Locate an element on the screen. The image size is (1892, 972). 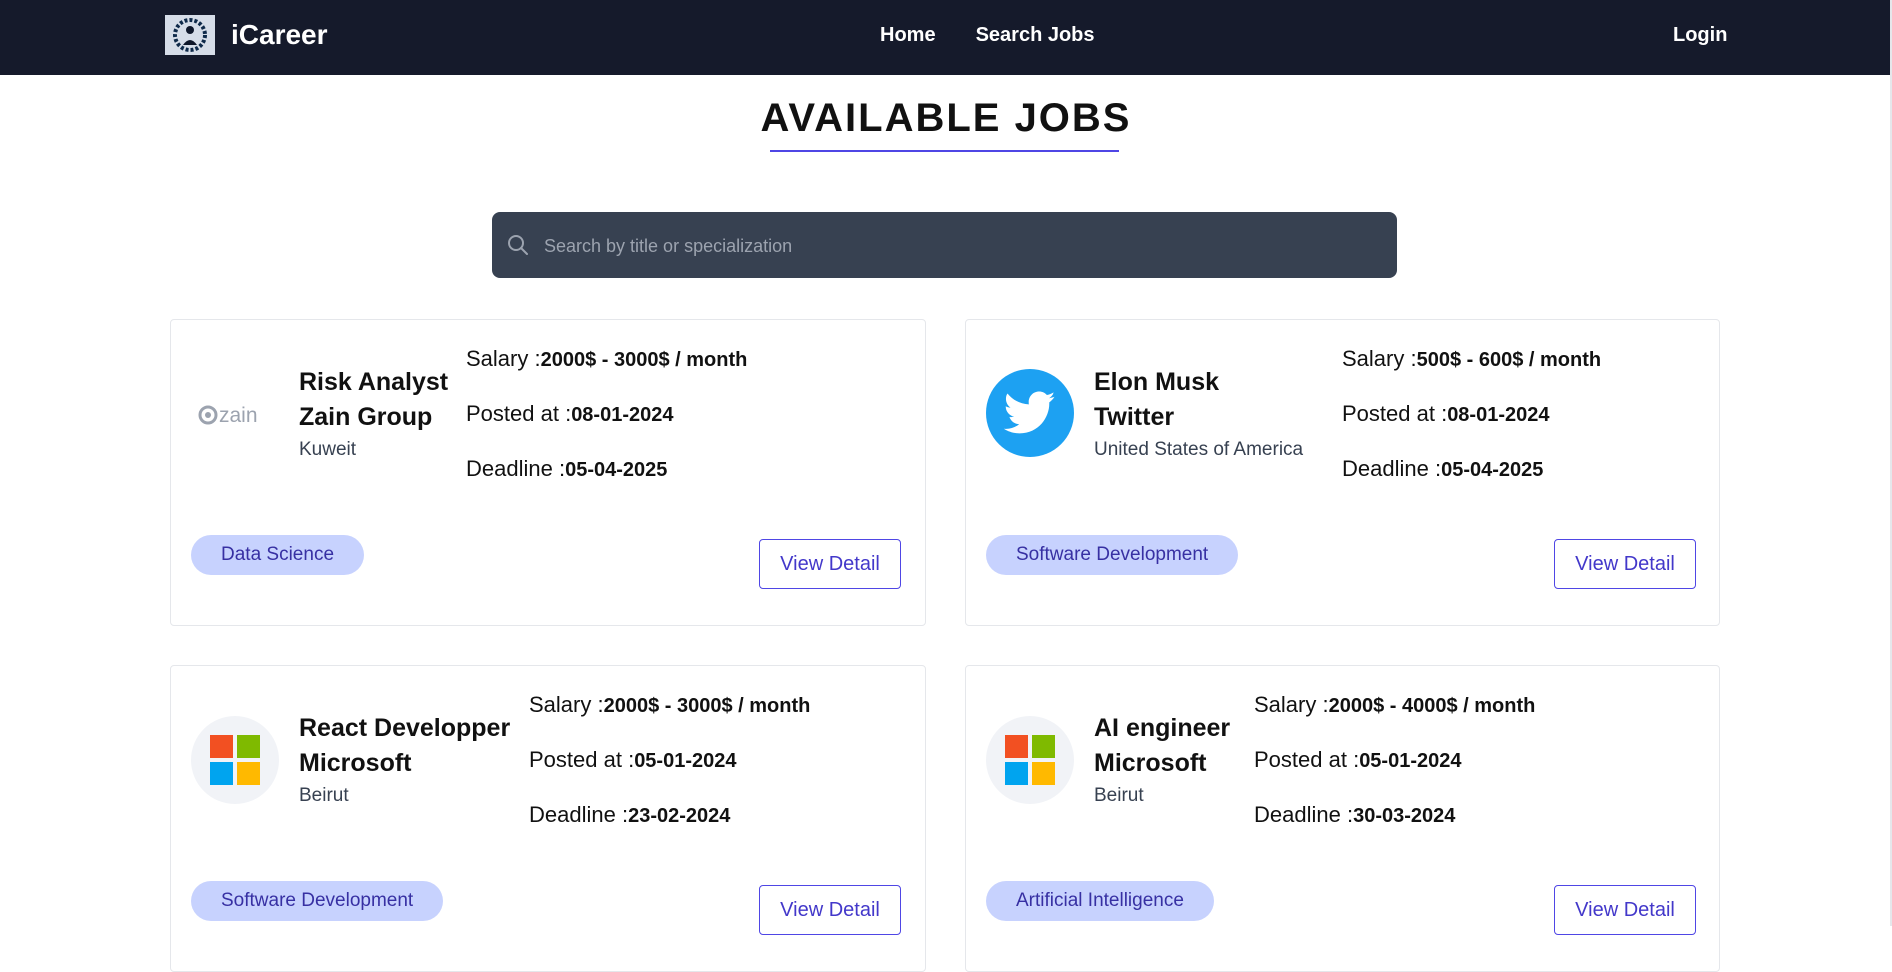
job-position: React Developper is located at coordinates (405, 728).